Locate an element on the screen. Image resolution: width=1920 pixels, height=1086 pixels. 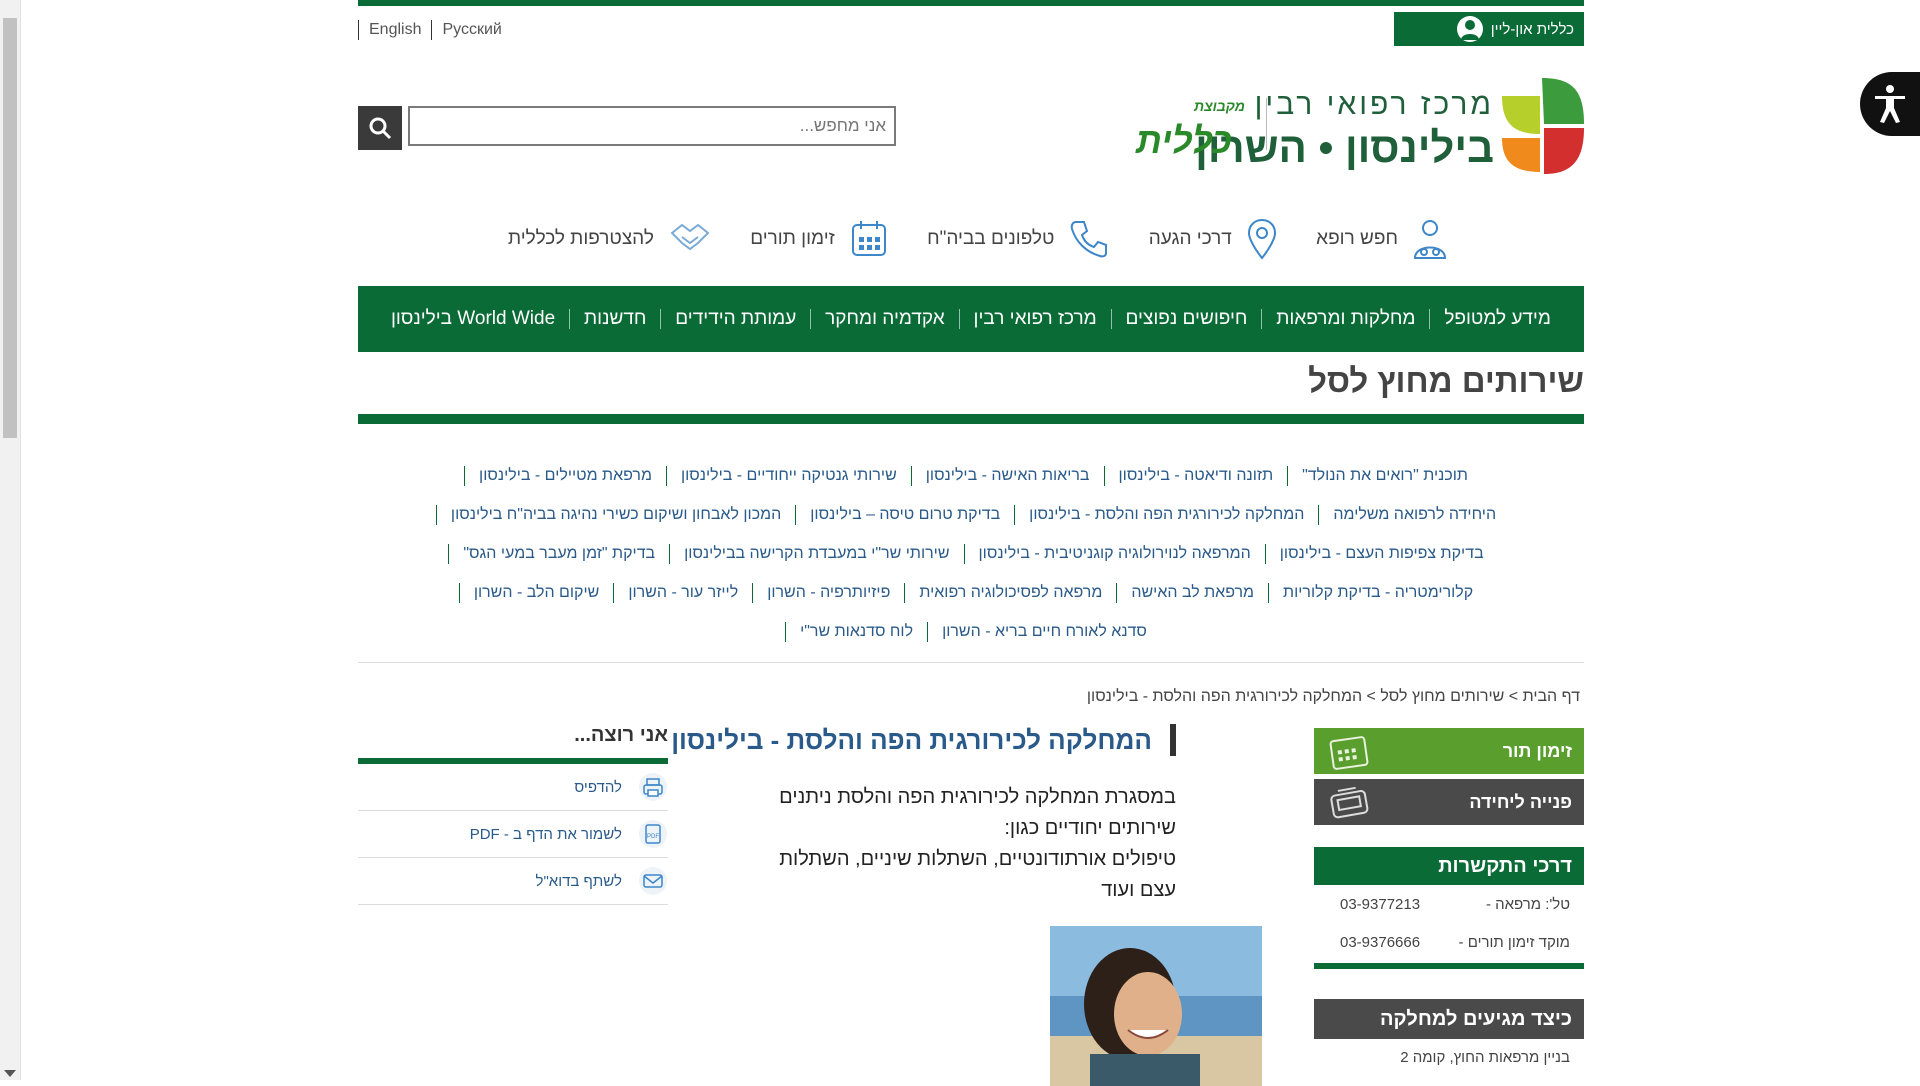
logo-divider is located at coordinates (1266, 124).